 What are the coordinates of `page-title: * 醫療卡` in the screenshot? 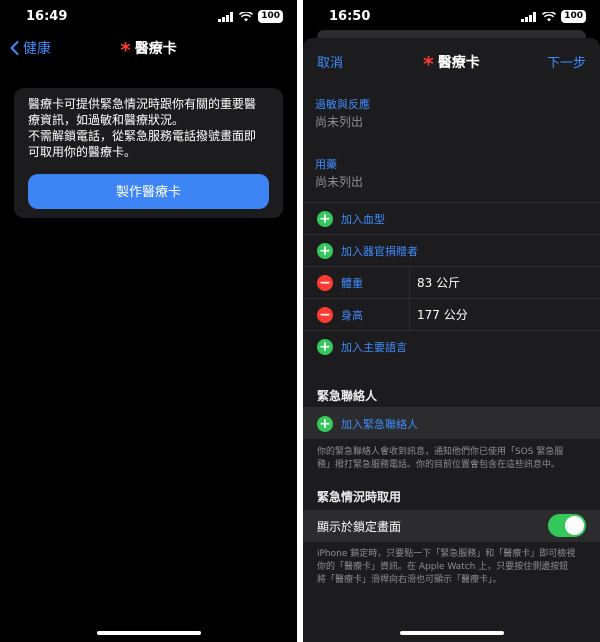 It's located at (148, 50).